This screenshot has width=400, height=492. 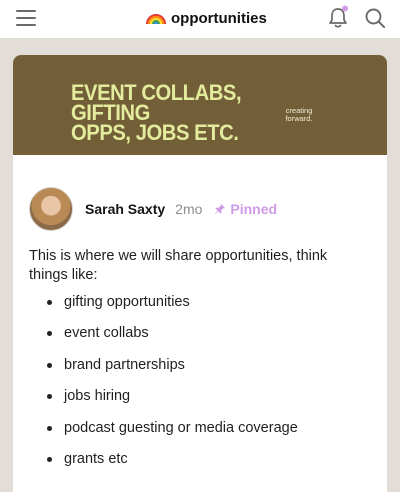 I want to click on notification-dot, so click(x=345, y=8).